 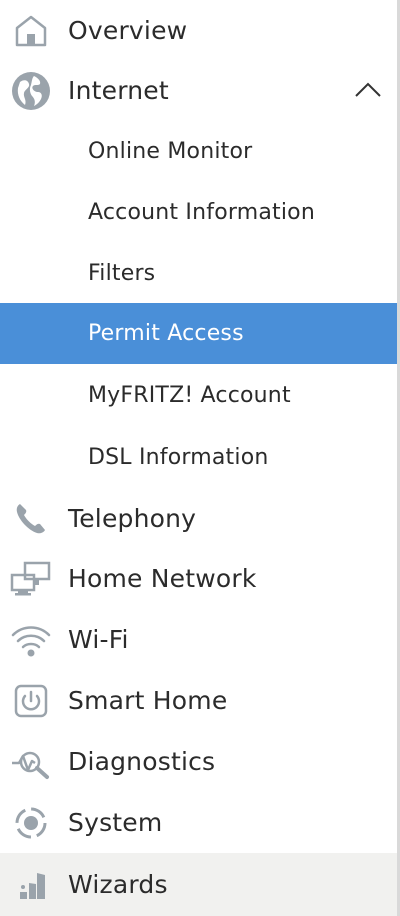 I want to click on nav-item-telephony: Telephony, so click(x=198, y=518).